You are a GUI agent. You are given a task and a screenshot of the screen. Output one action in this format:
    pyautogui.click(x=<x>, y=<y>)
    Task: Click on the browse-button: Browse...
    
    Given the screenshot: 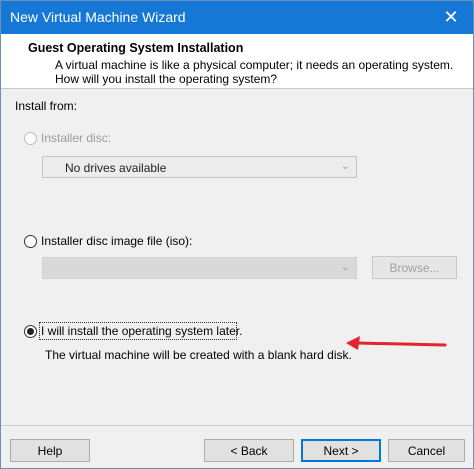 What is the action you would take?
    pyautogui.click(x=414, y=267)
    